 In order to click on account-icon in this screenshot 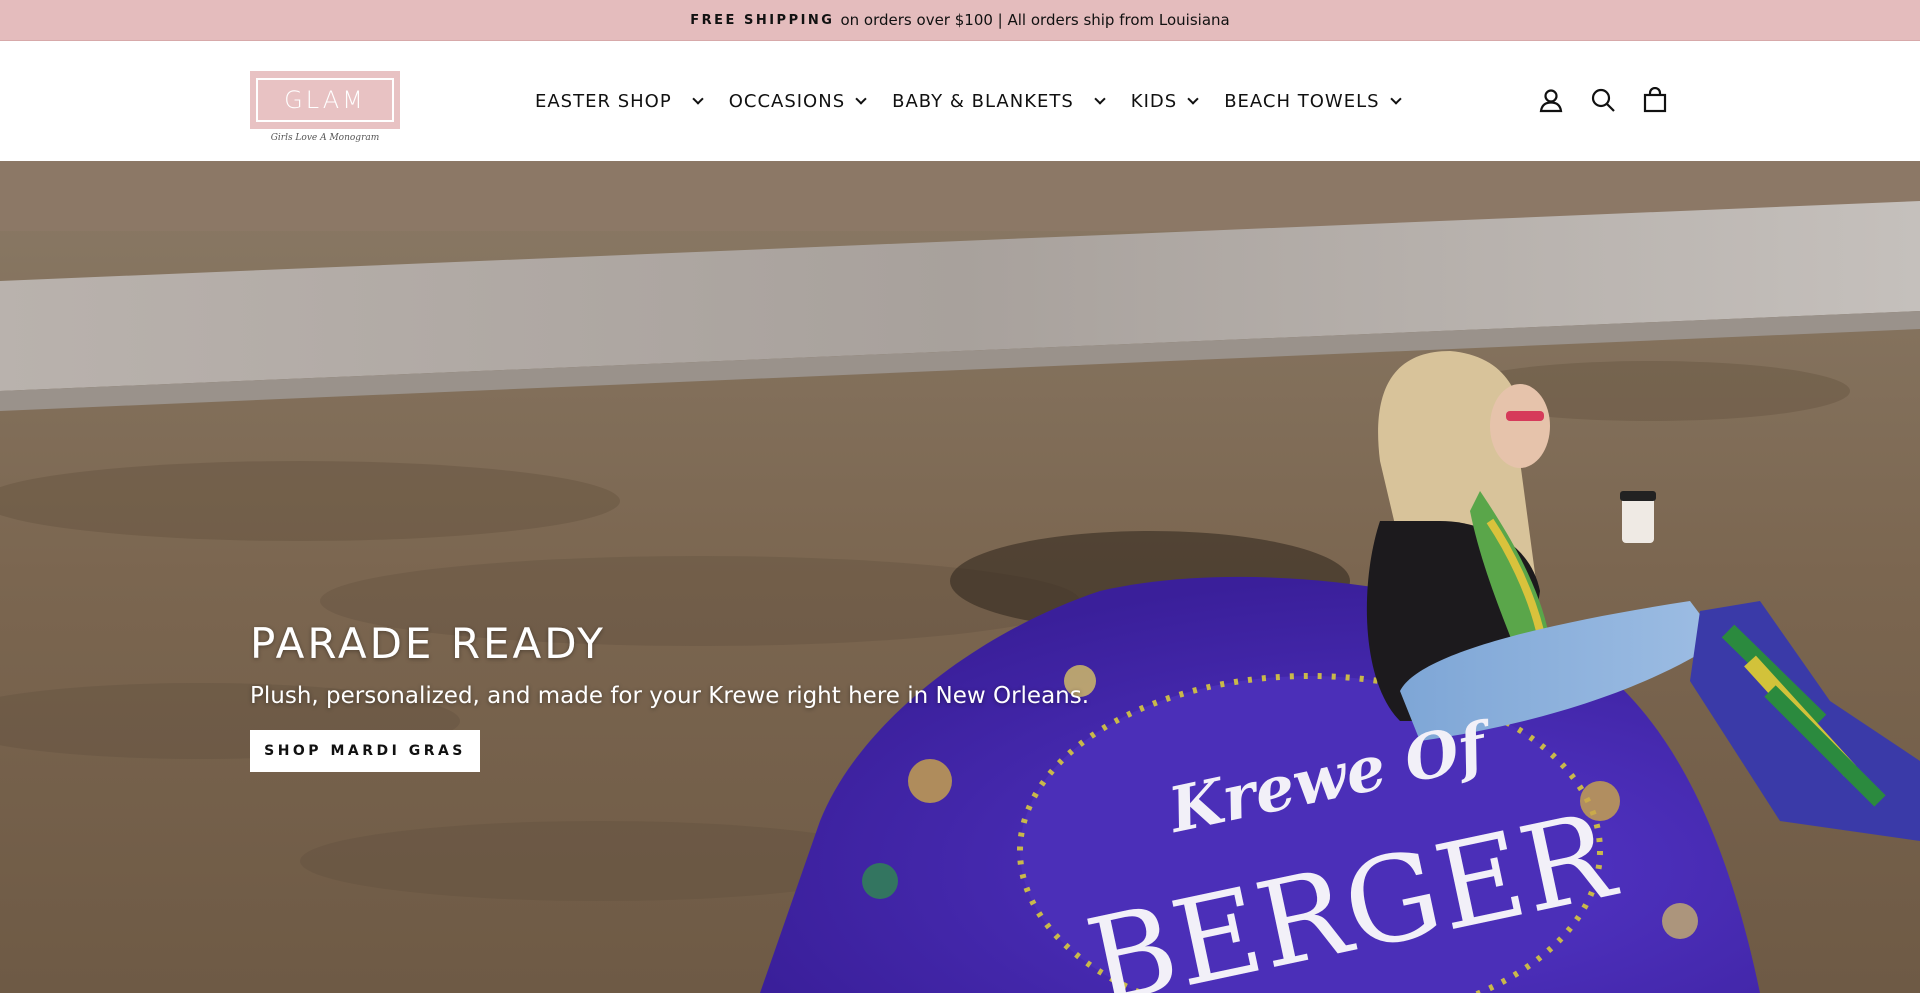, I will do `click(1551, 100)`.